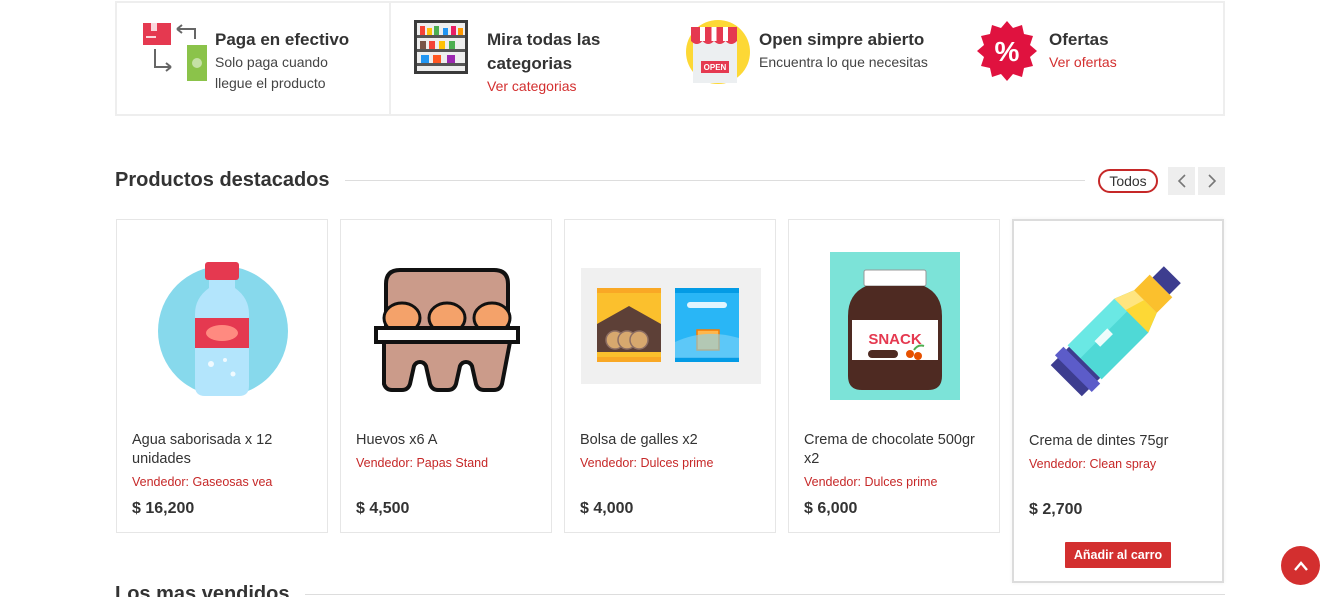  What do you see at coordinates (1118, 555) in the screenshot?
I see `add-to-cart-button: Añadir al carro` at bounding box center [1118, 555].